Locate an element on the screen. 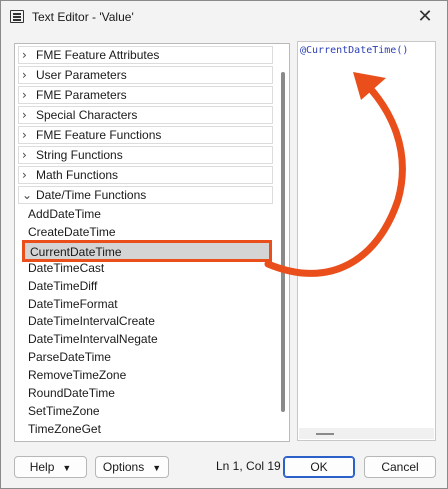  dialog-footer: Help ▼ Options ▼ Ln 1, Col 19 OK Cancel is located at coordinates (224, 469).